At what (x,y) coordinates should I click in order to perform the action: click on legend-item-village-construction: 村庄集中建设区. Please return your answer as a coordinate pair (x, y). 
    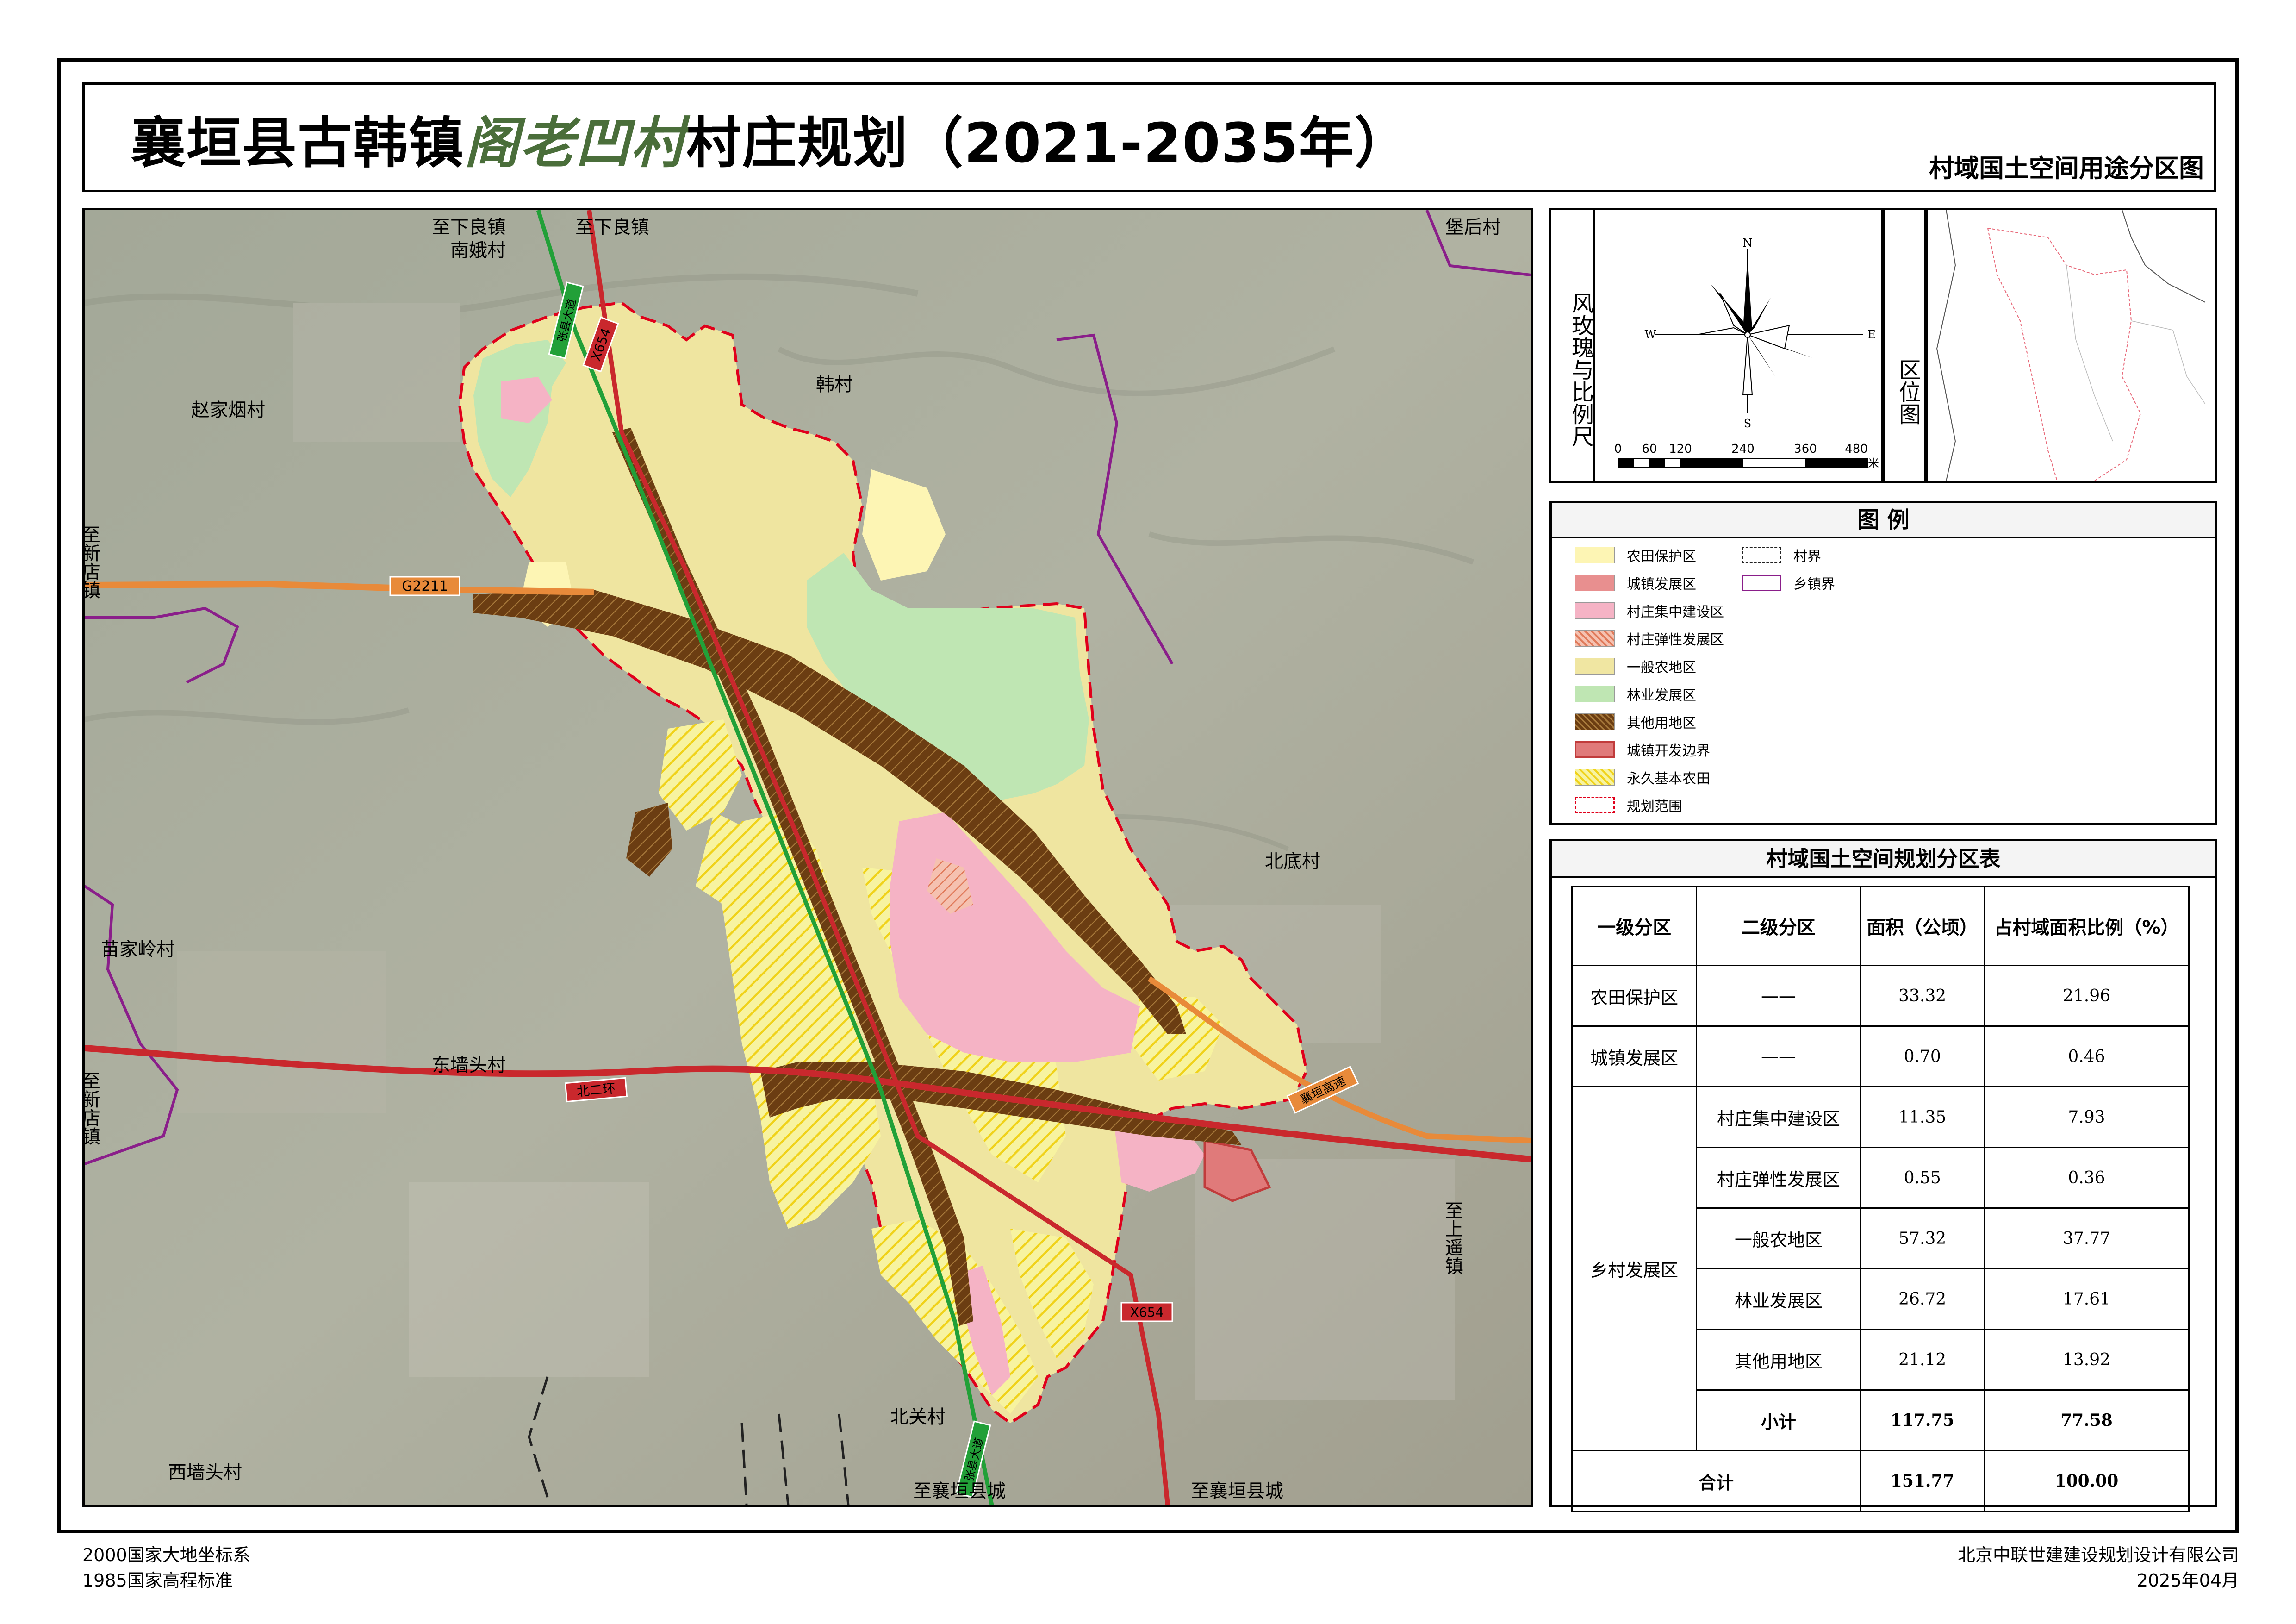
    Looking at the image, I should click on (1649, 610).